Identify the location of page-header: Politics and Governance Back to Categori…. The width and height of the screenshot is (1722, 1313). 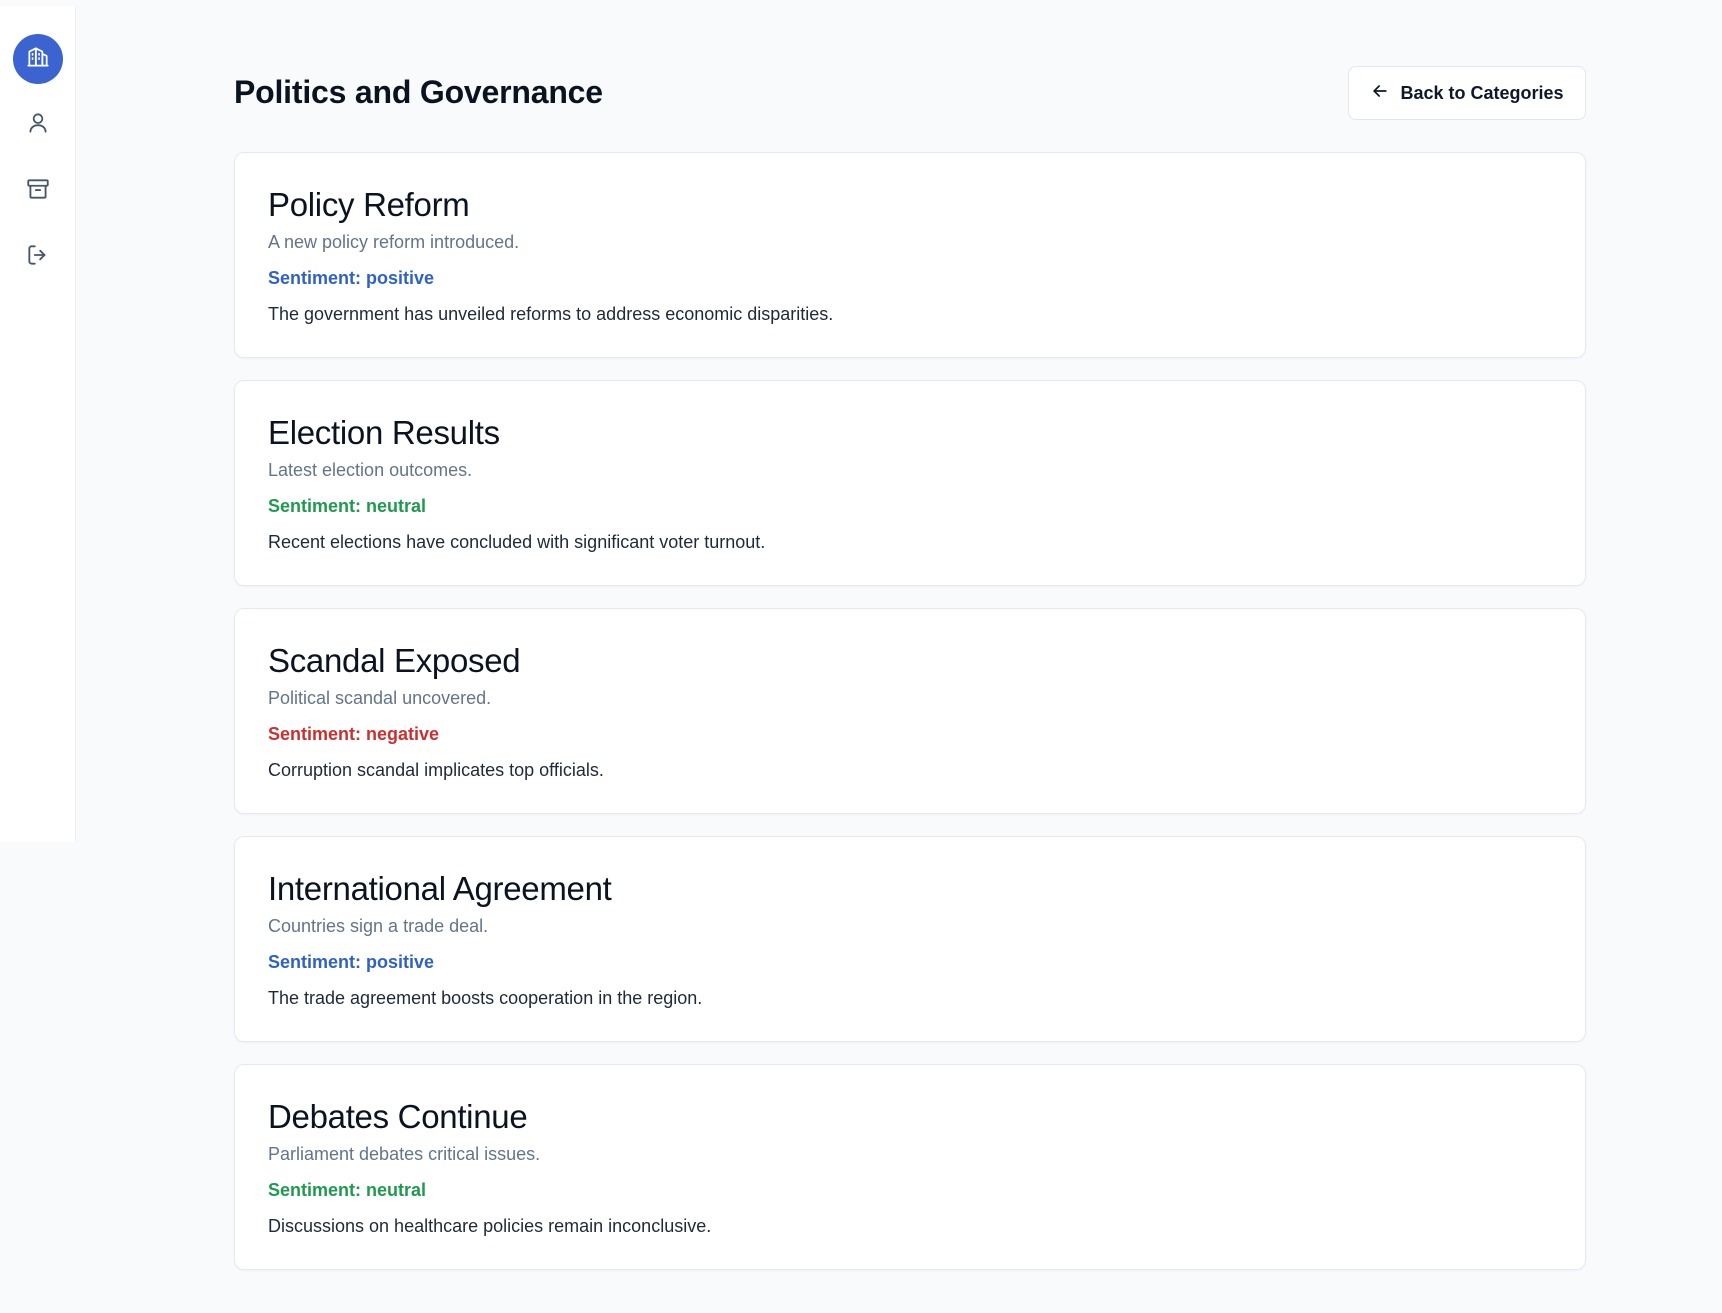
(910, 76).